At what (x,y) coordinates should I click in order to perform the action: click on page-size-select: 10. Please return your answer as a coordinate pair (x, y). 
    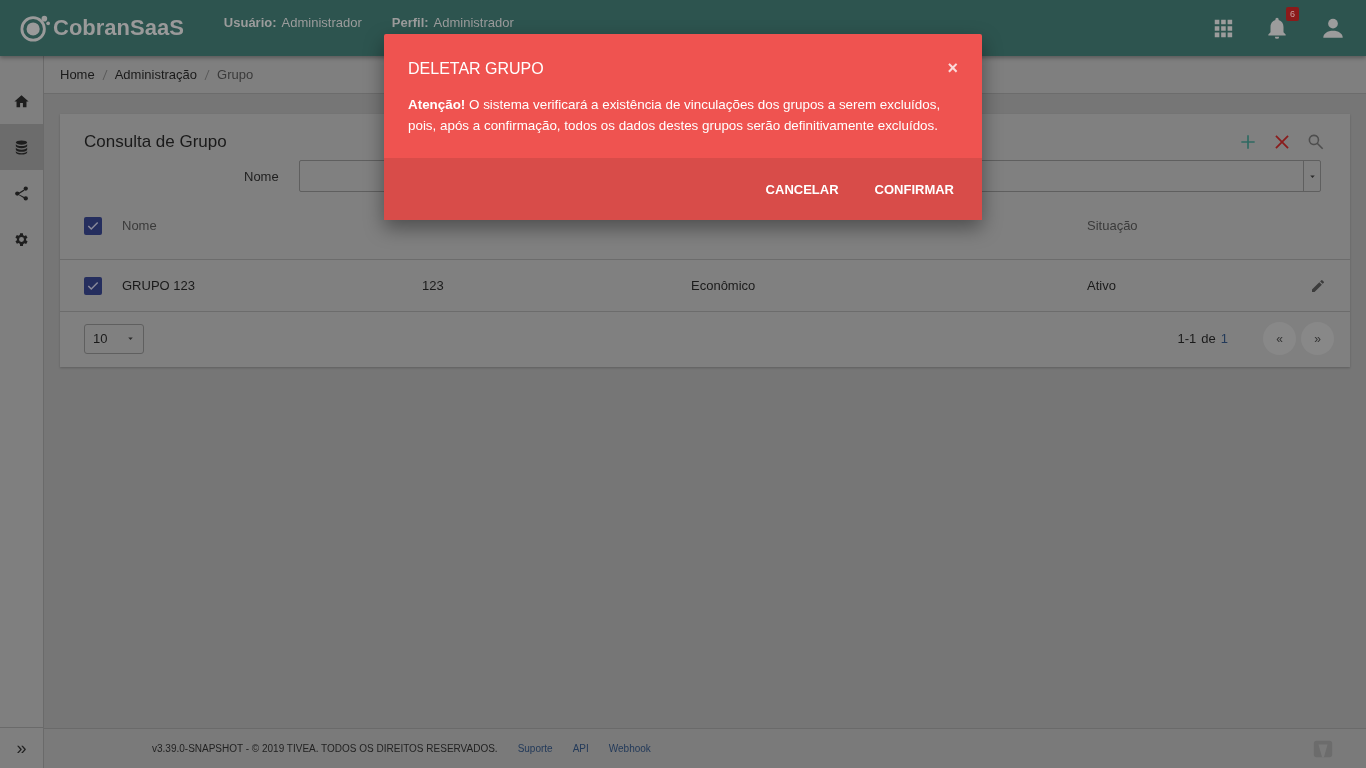
    Looking at the image, I should click on (114, 338).